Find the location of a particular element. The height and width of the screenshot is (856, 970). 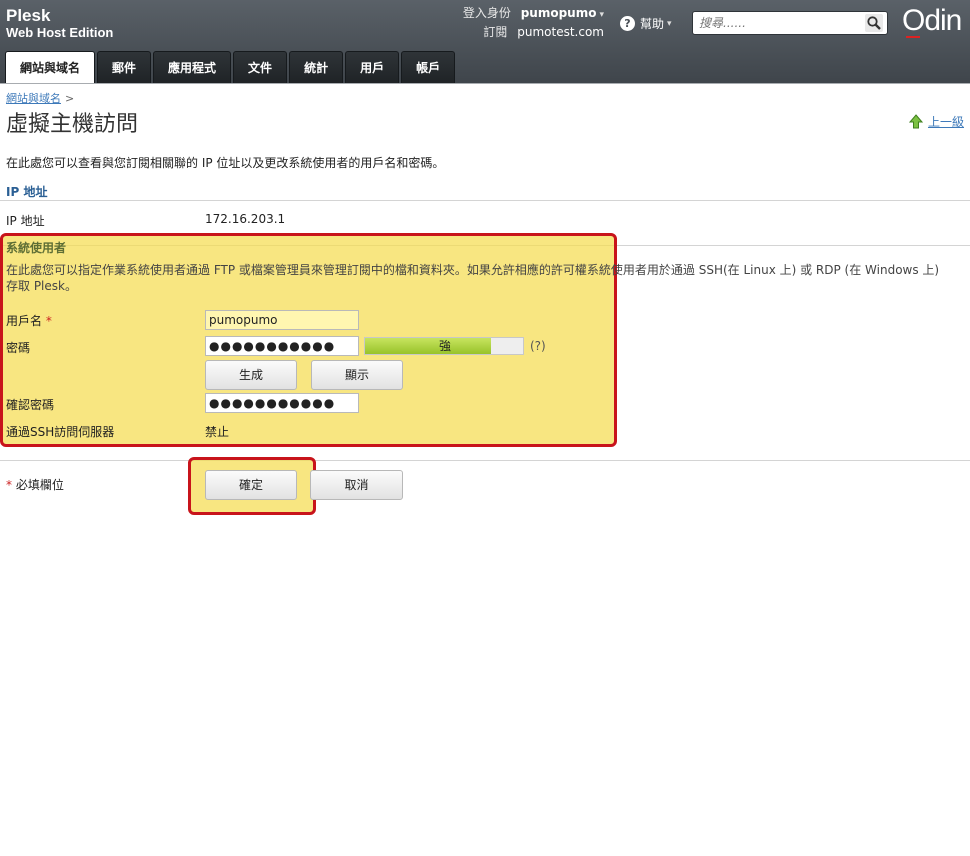

brand-name: Plesk is located at coordinates (28, 15).